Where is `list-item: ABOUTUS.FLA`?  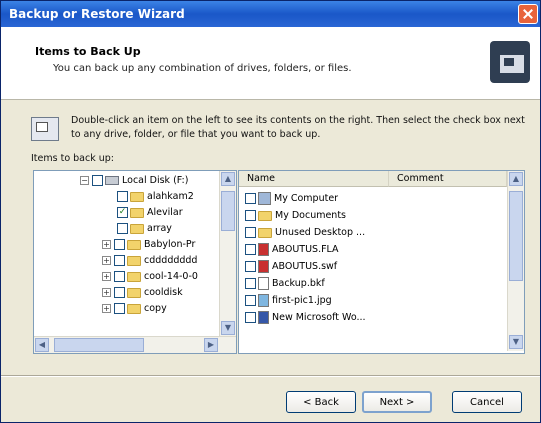
list-item: ABOUTUS.FLA is located at coordinates (292, 250).